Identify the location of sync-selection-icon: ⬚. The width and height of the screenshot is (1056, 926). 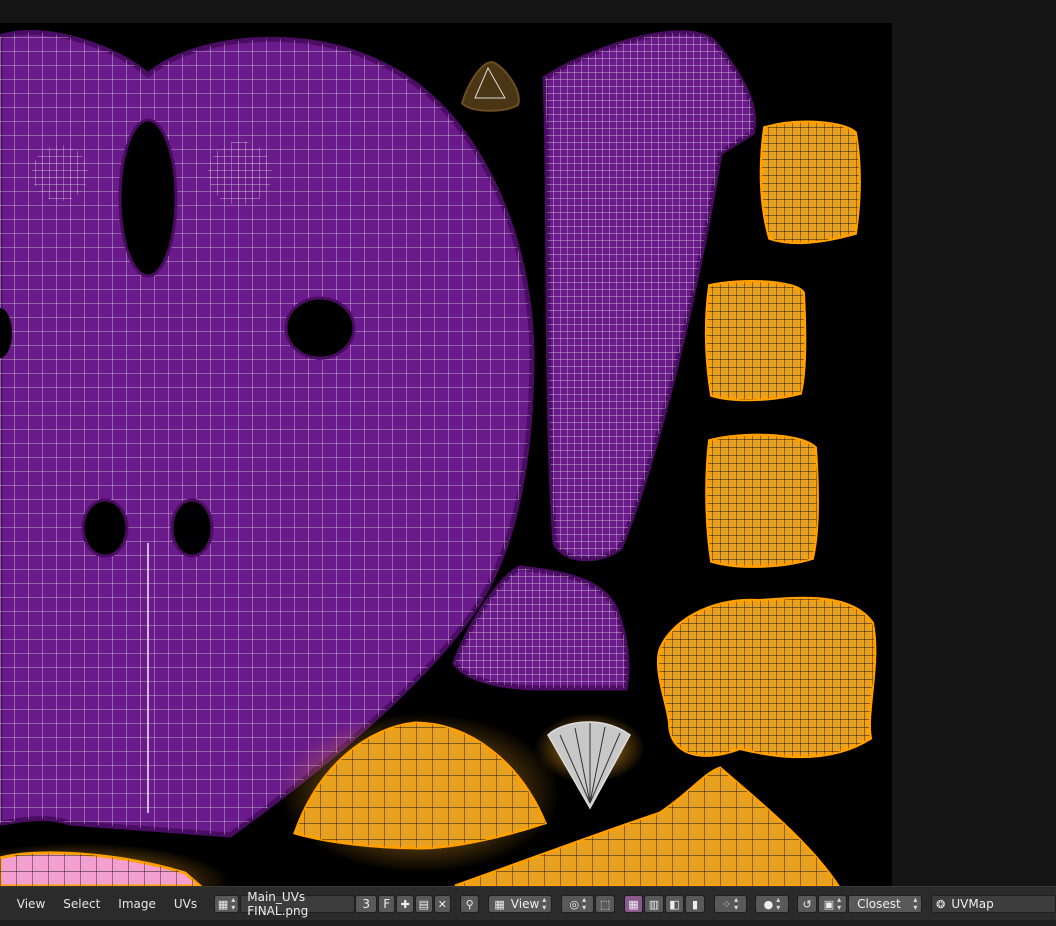
(605, 904).